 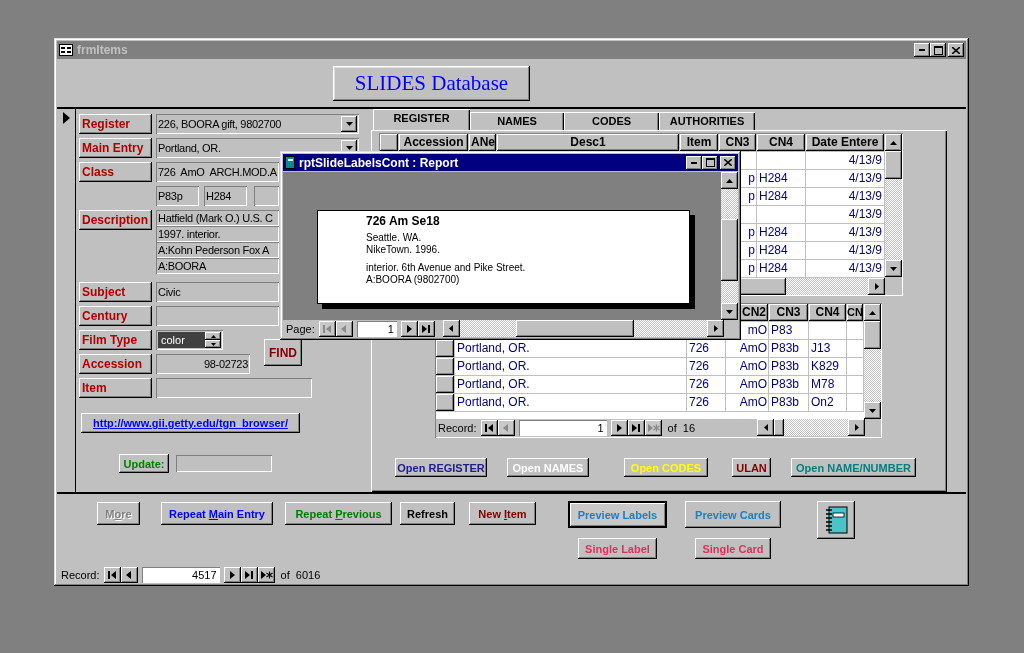 I want to click on maximize-icon, so click(x=710, y=162).